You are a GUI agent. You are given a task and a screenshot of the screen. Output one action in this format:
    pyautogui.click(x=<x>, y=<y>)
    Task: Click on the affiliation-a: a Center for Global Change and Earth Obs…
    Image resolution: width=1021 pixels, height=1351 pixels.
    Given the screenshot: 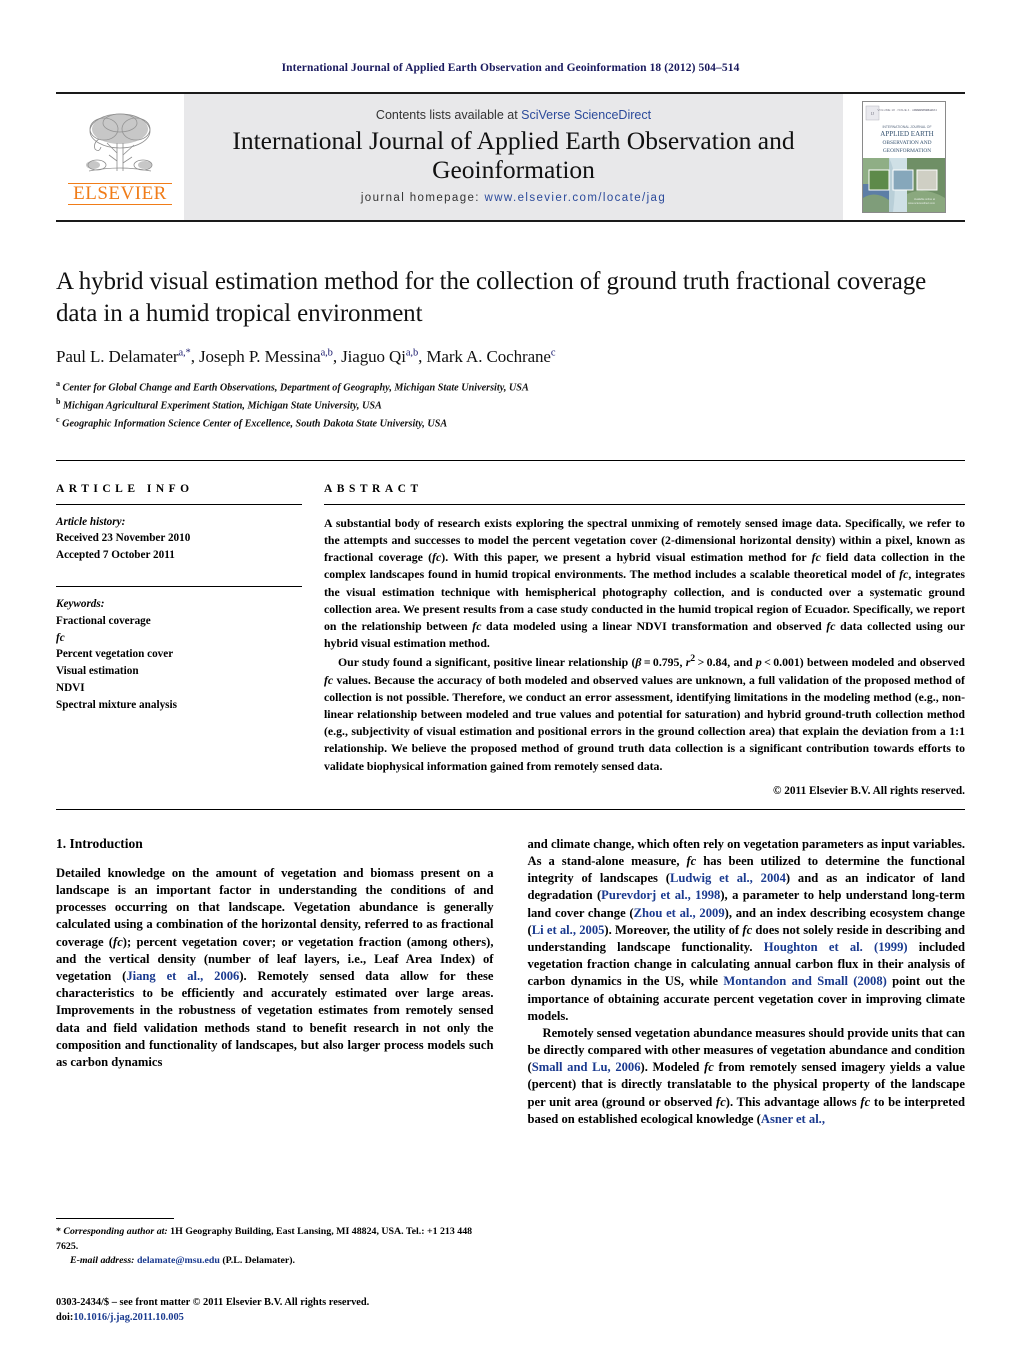 What is the action you would take?
    pyautogui.click(x=510, y=387)
    